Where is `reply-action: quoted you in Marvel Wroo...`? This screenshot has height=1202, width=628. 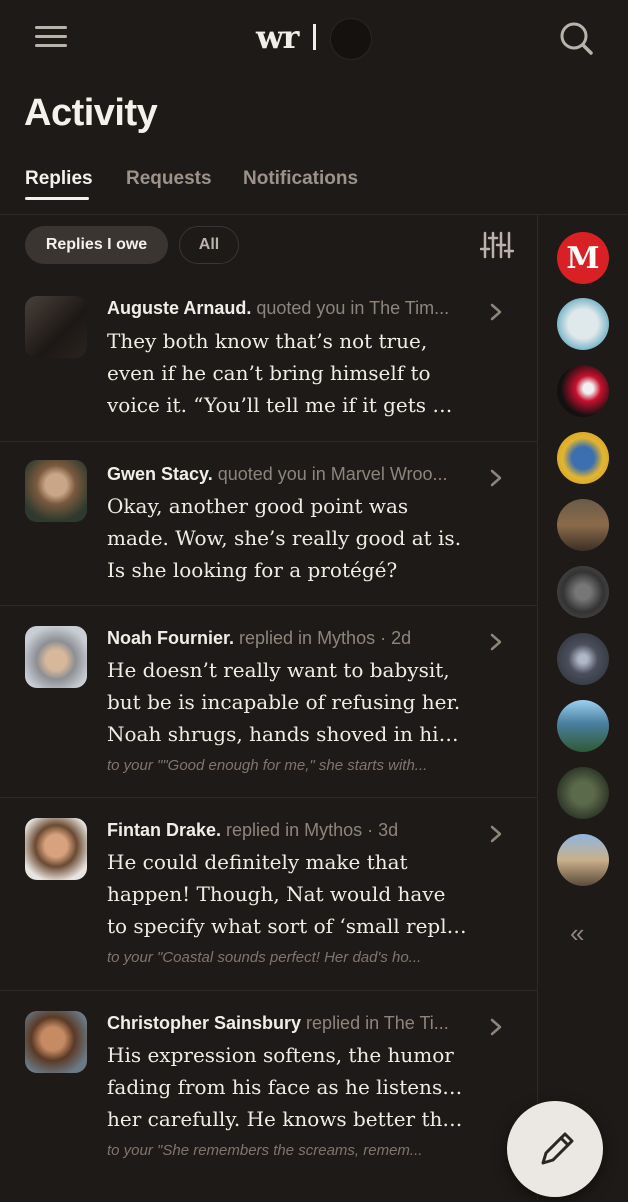 reply-action: quoted you in Marvel Wroo... is located at coordinates (330, 474).